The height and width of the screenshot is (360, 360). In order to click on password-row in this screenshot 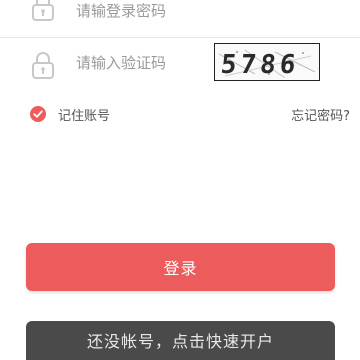, I will do `click(180, 19)`.